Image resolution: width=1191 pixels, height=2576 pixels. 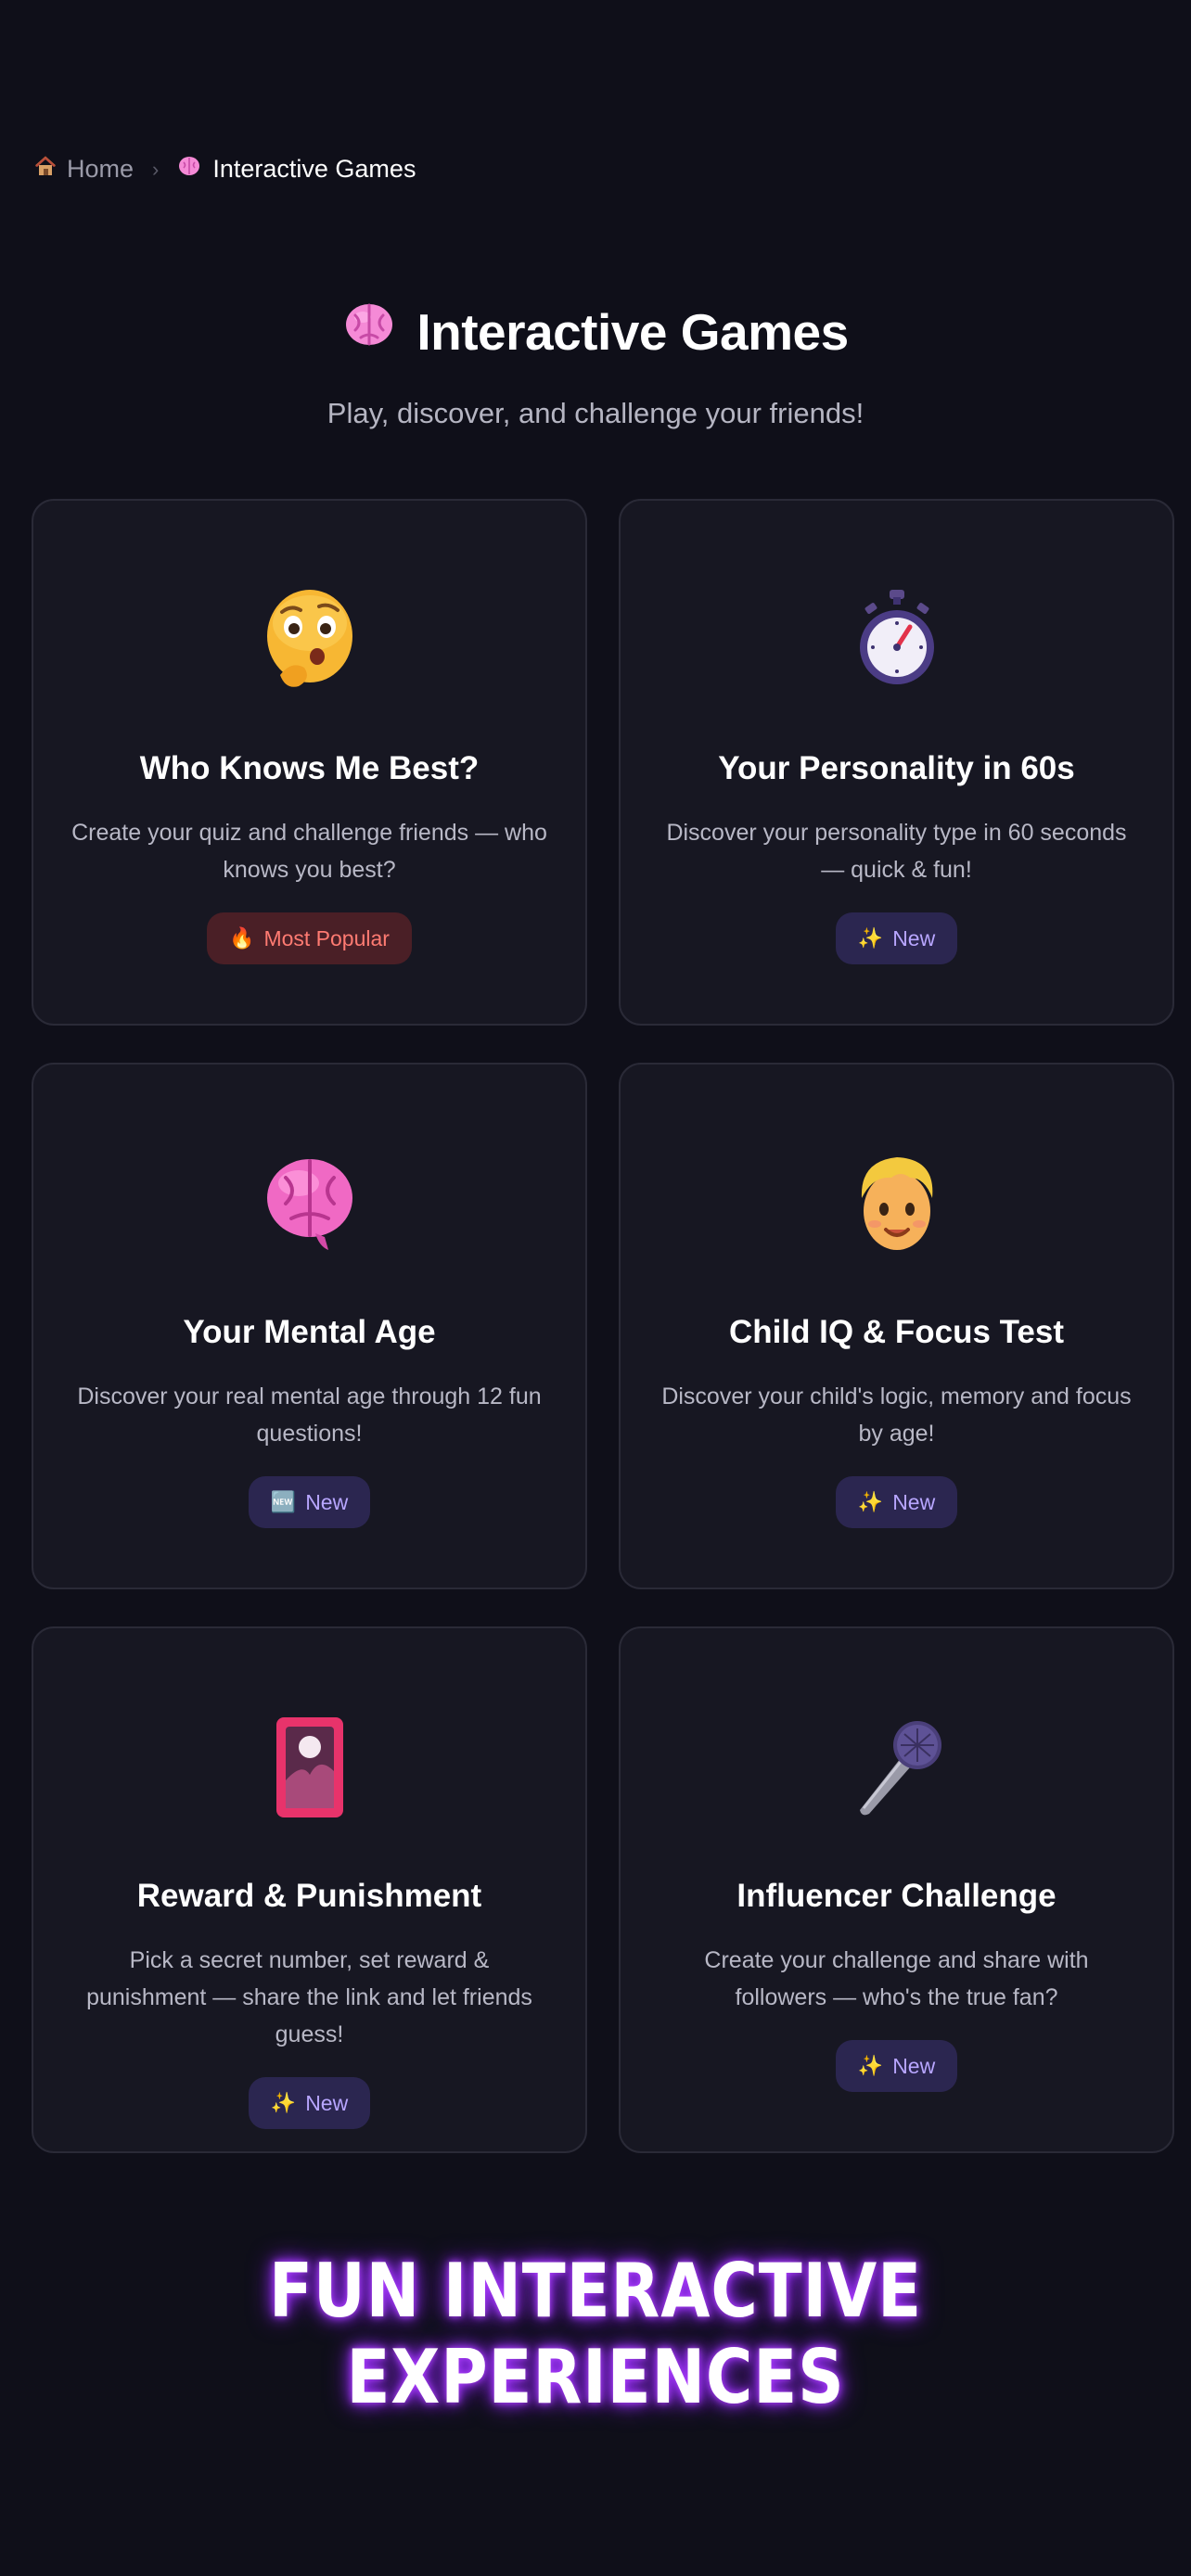 What do you see at coordinates (632, 331) in the screenshot?
I see `page-title-text: Interactive Games` at bounding box center [632, 331].